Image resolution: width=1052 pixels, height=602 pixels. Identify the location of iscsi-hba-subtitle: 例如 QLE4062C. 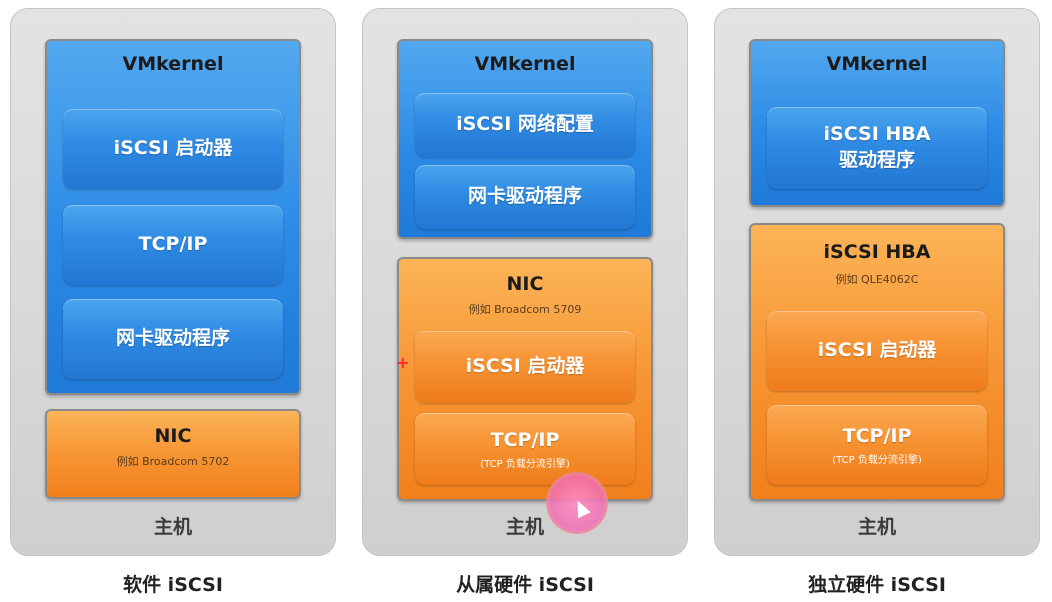
(877, 279).